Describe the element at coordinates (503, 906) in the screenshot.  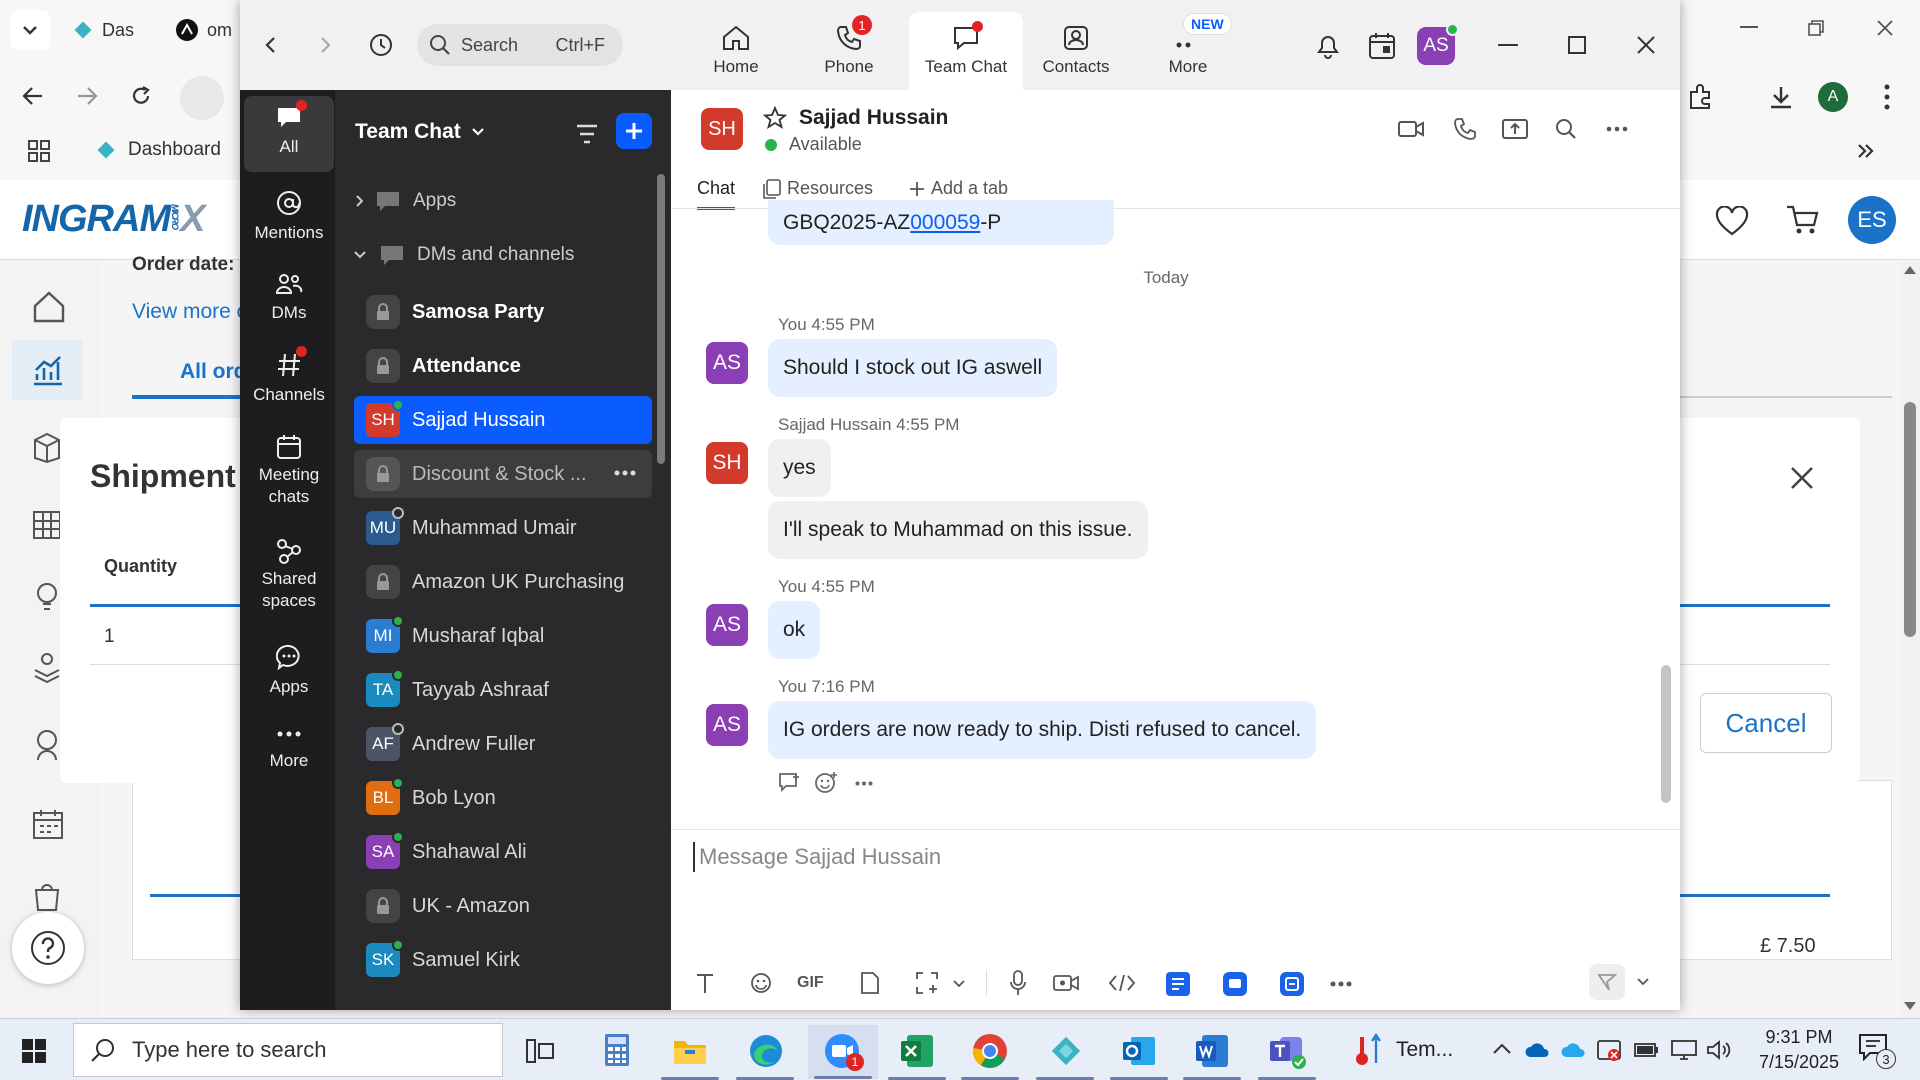
I see `list-item: UK - Amazon` at that location.